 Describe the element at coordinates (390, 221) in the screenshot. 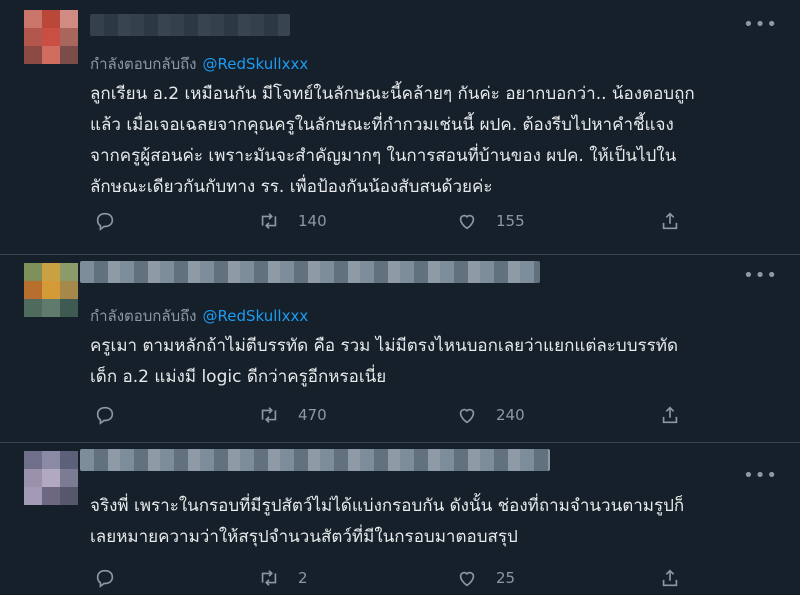

I see `action-bar: 140 155` at that location.